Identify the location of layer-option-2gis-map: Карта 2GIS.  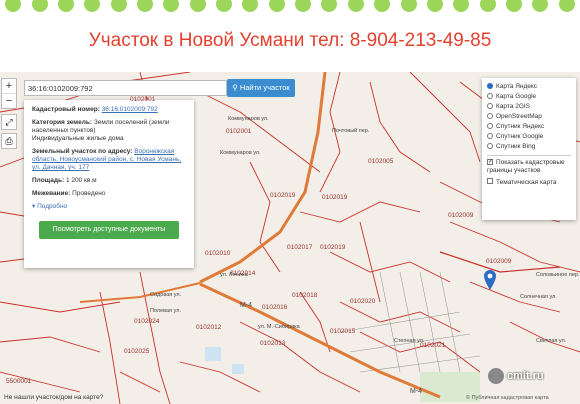
(529, 107).